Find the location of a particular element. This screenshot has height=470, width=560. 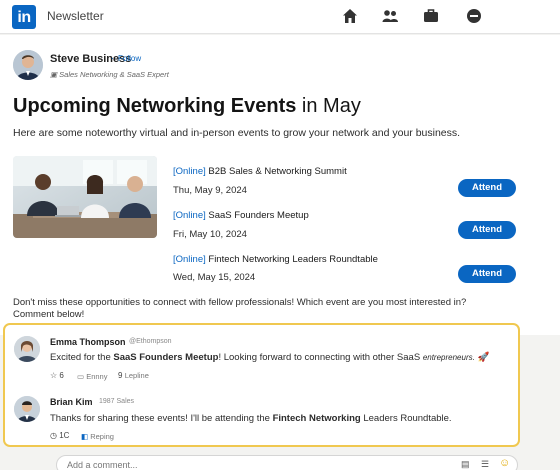

event-title-1: [Online] B2B Sales & Networking Summit is located at coordinates (260, 171).